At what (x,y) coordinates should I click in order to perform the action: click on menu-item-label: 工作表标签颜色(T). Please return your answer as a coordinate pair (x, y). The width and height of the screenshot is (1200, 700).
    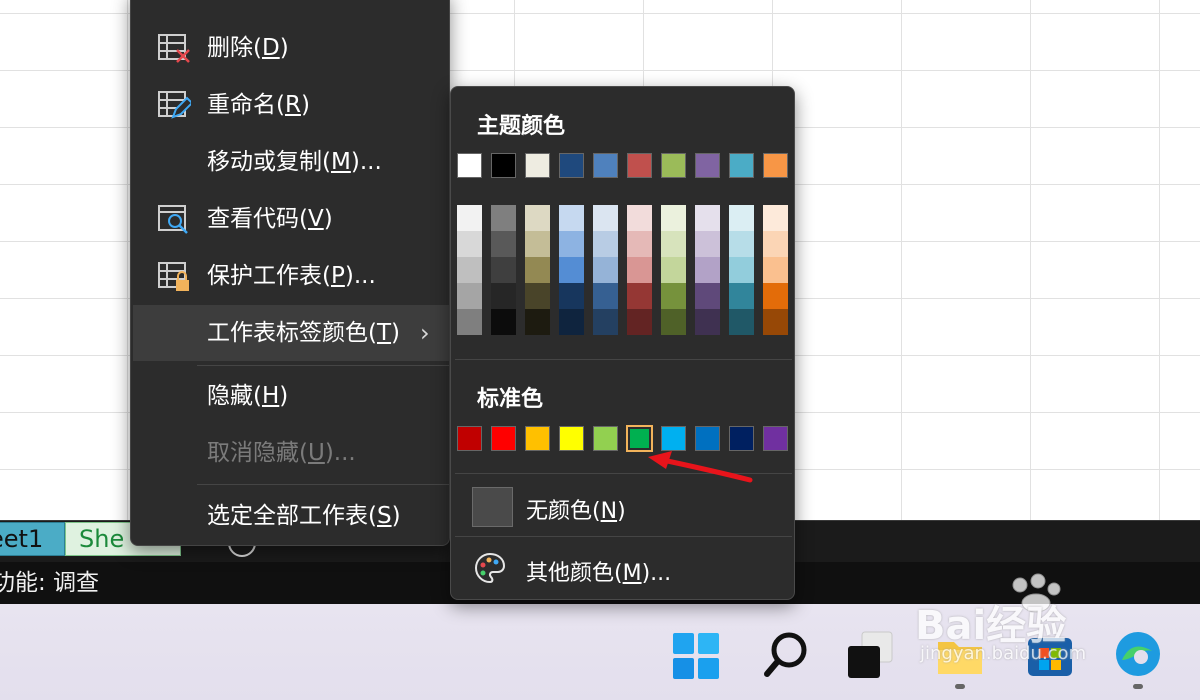
    Looking at the image, I should click on (304, 333).